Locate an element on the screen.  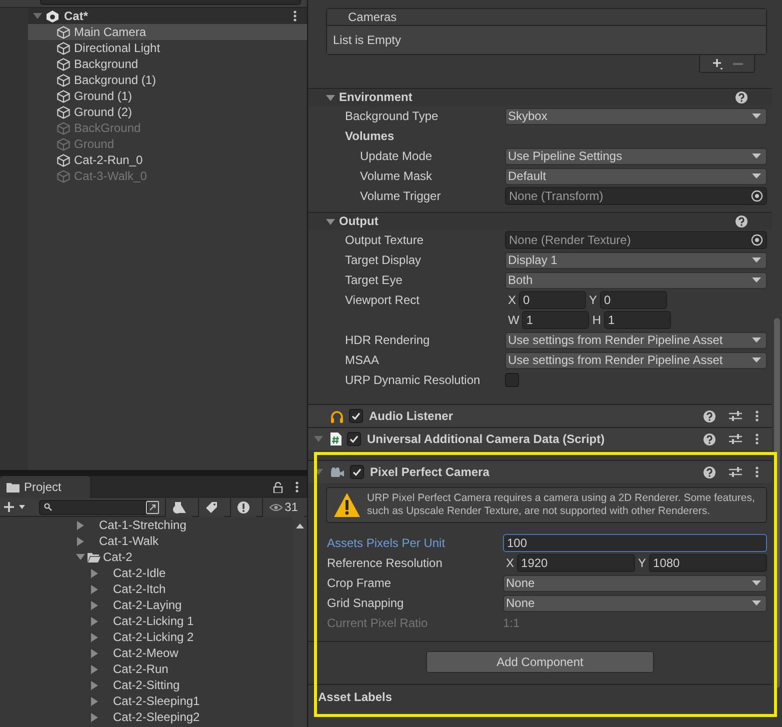
dropdown: Use Pipeline Settings is located at coordinates (636, 156).